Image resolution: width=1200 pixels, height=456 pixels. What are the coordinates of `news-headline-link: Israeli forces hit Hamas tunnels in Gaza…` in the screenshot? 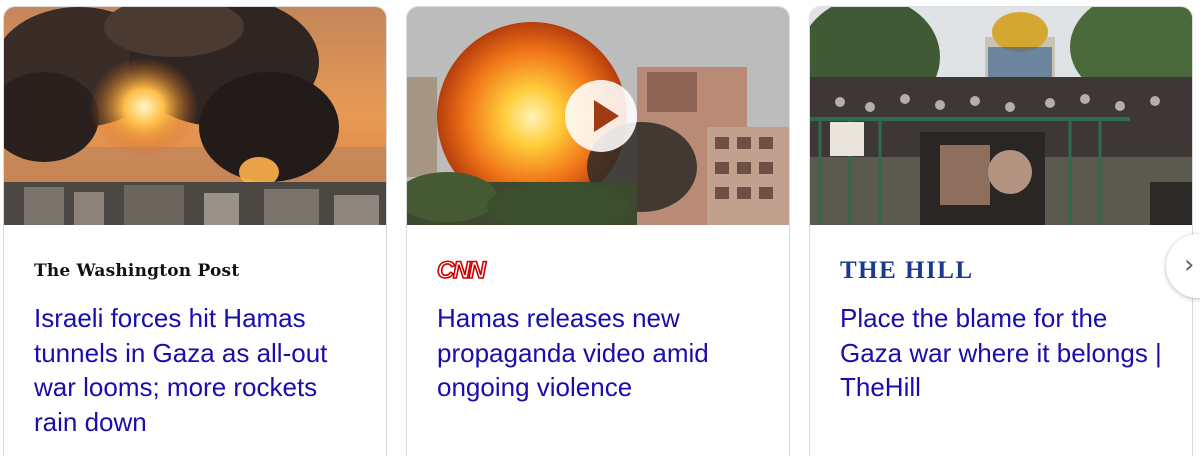 It's located at (199, 370).